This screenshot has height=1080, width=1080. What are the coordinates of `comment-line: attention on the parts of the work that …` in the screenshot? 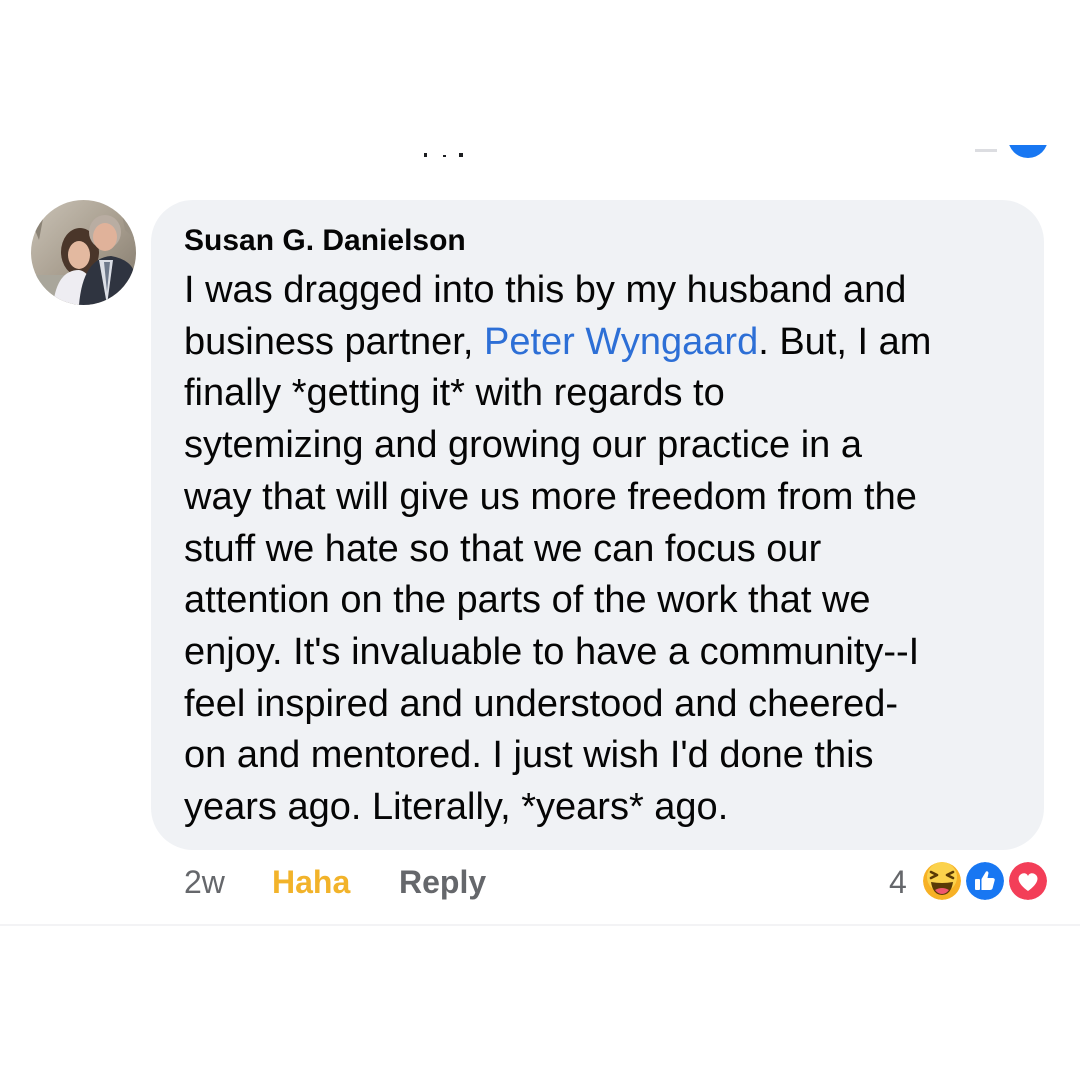 It's located at (527, 600).